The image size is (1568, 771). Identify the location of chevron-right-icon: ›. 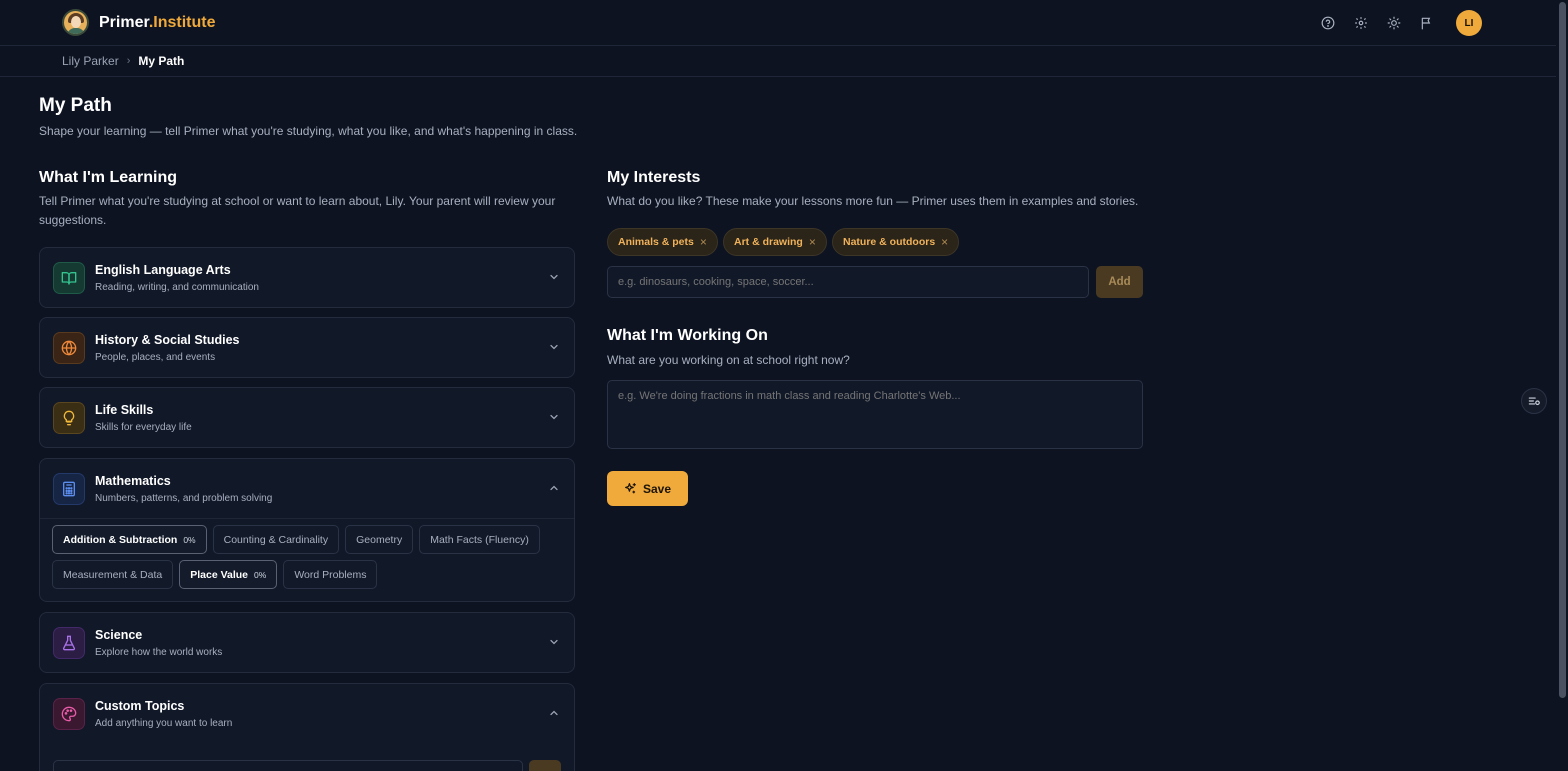
(128, 61).